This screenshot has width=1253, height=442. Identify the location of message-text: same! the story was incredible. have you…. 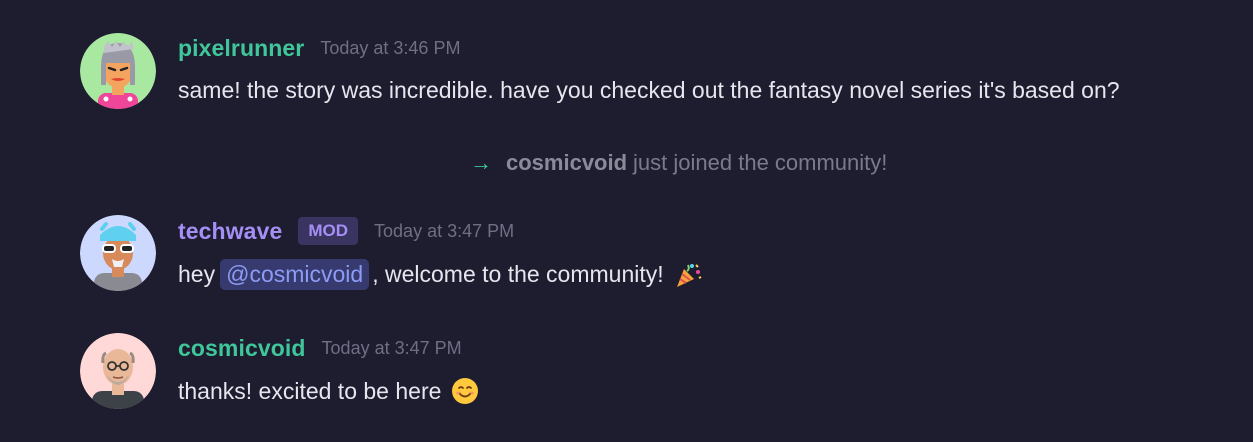
(649, 90).